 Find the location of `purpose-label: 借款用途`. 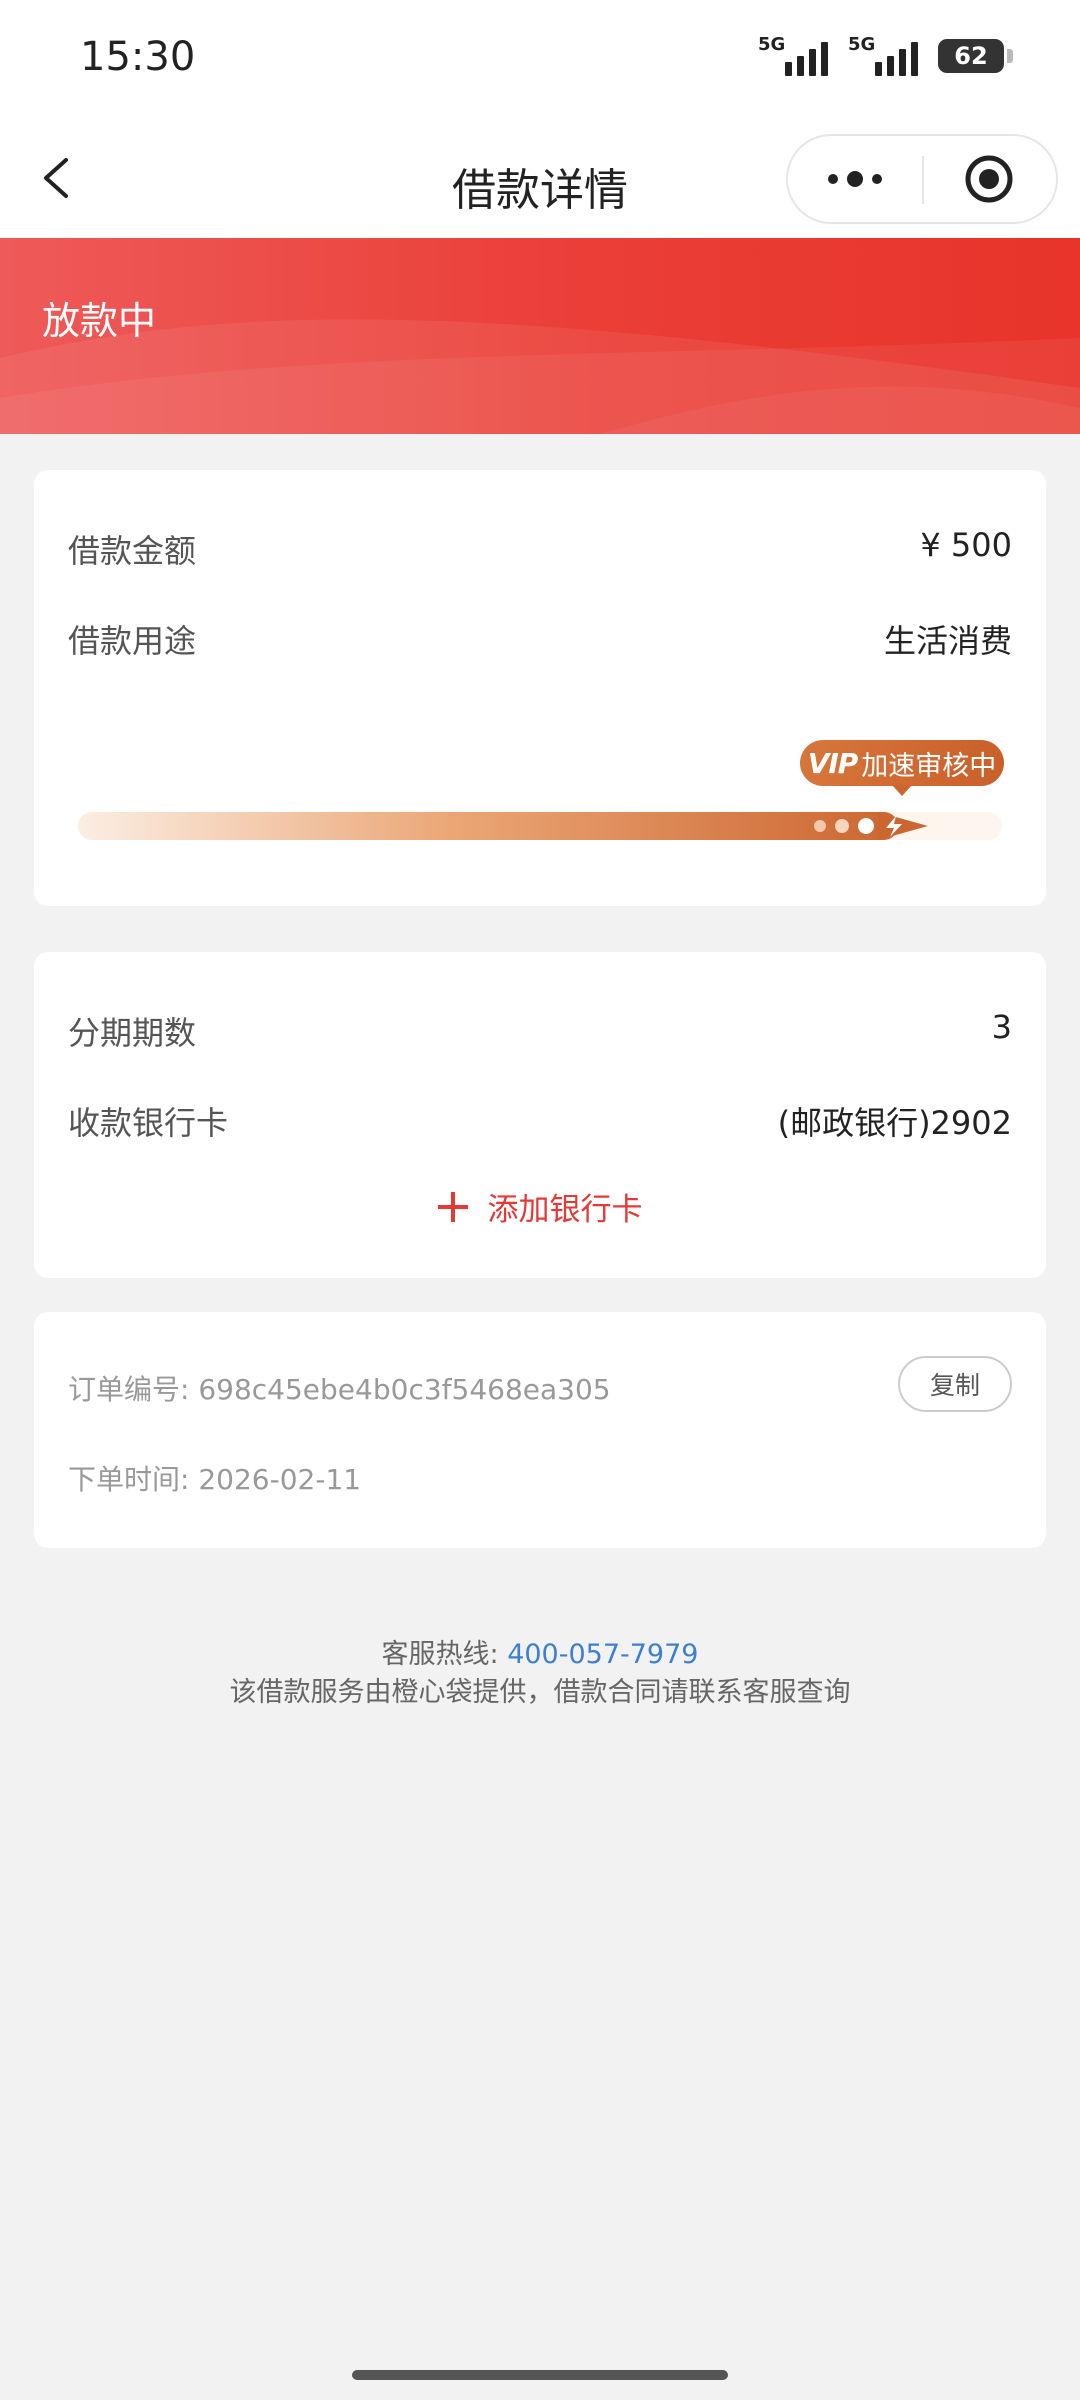

purpose-label: 借款用途 is located at coordinates (132, 641).